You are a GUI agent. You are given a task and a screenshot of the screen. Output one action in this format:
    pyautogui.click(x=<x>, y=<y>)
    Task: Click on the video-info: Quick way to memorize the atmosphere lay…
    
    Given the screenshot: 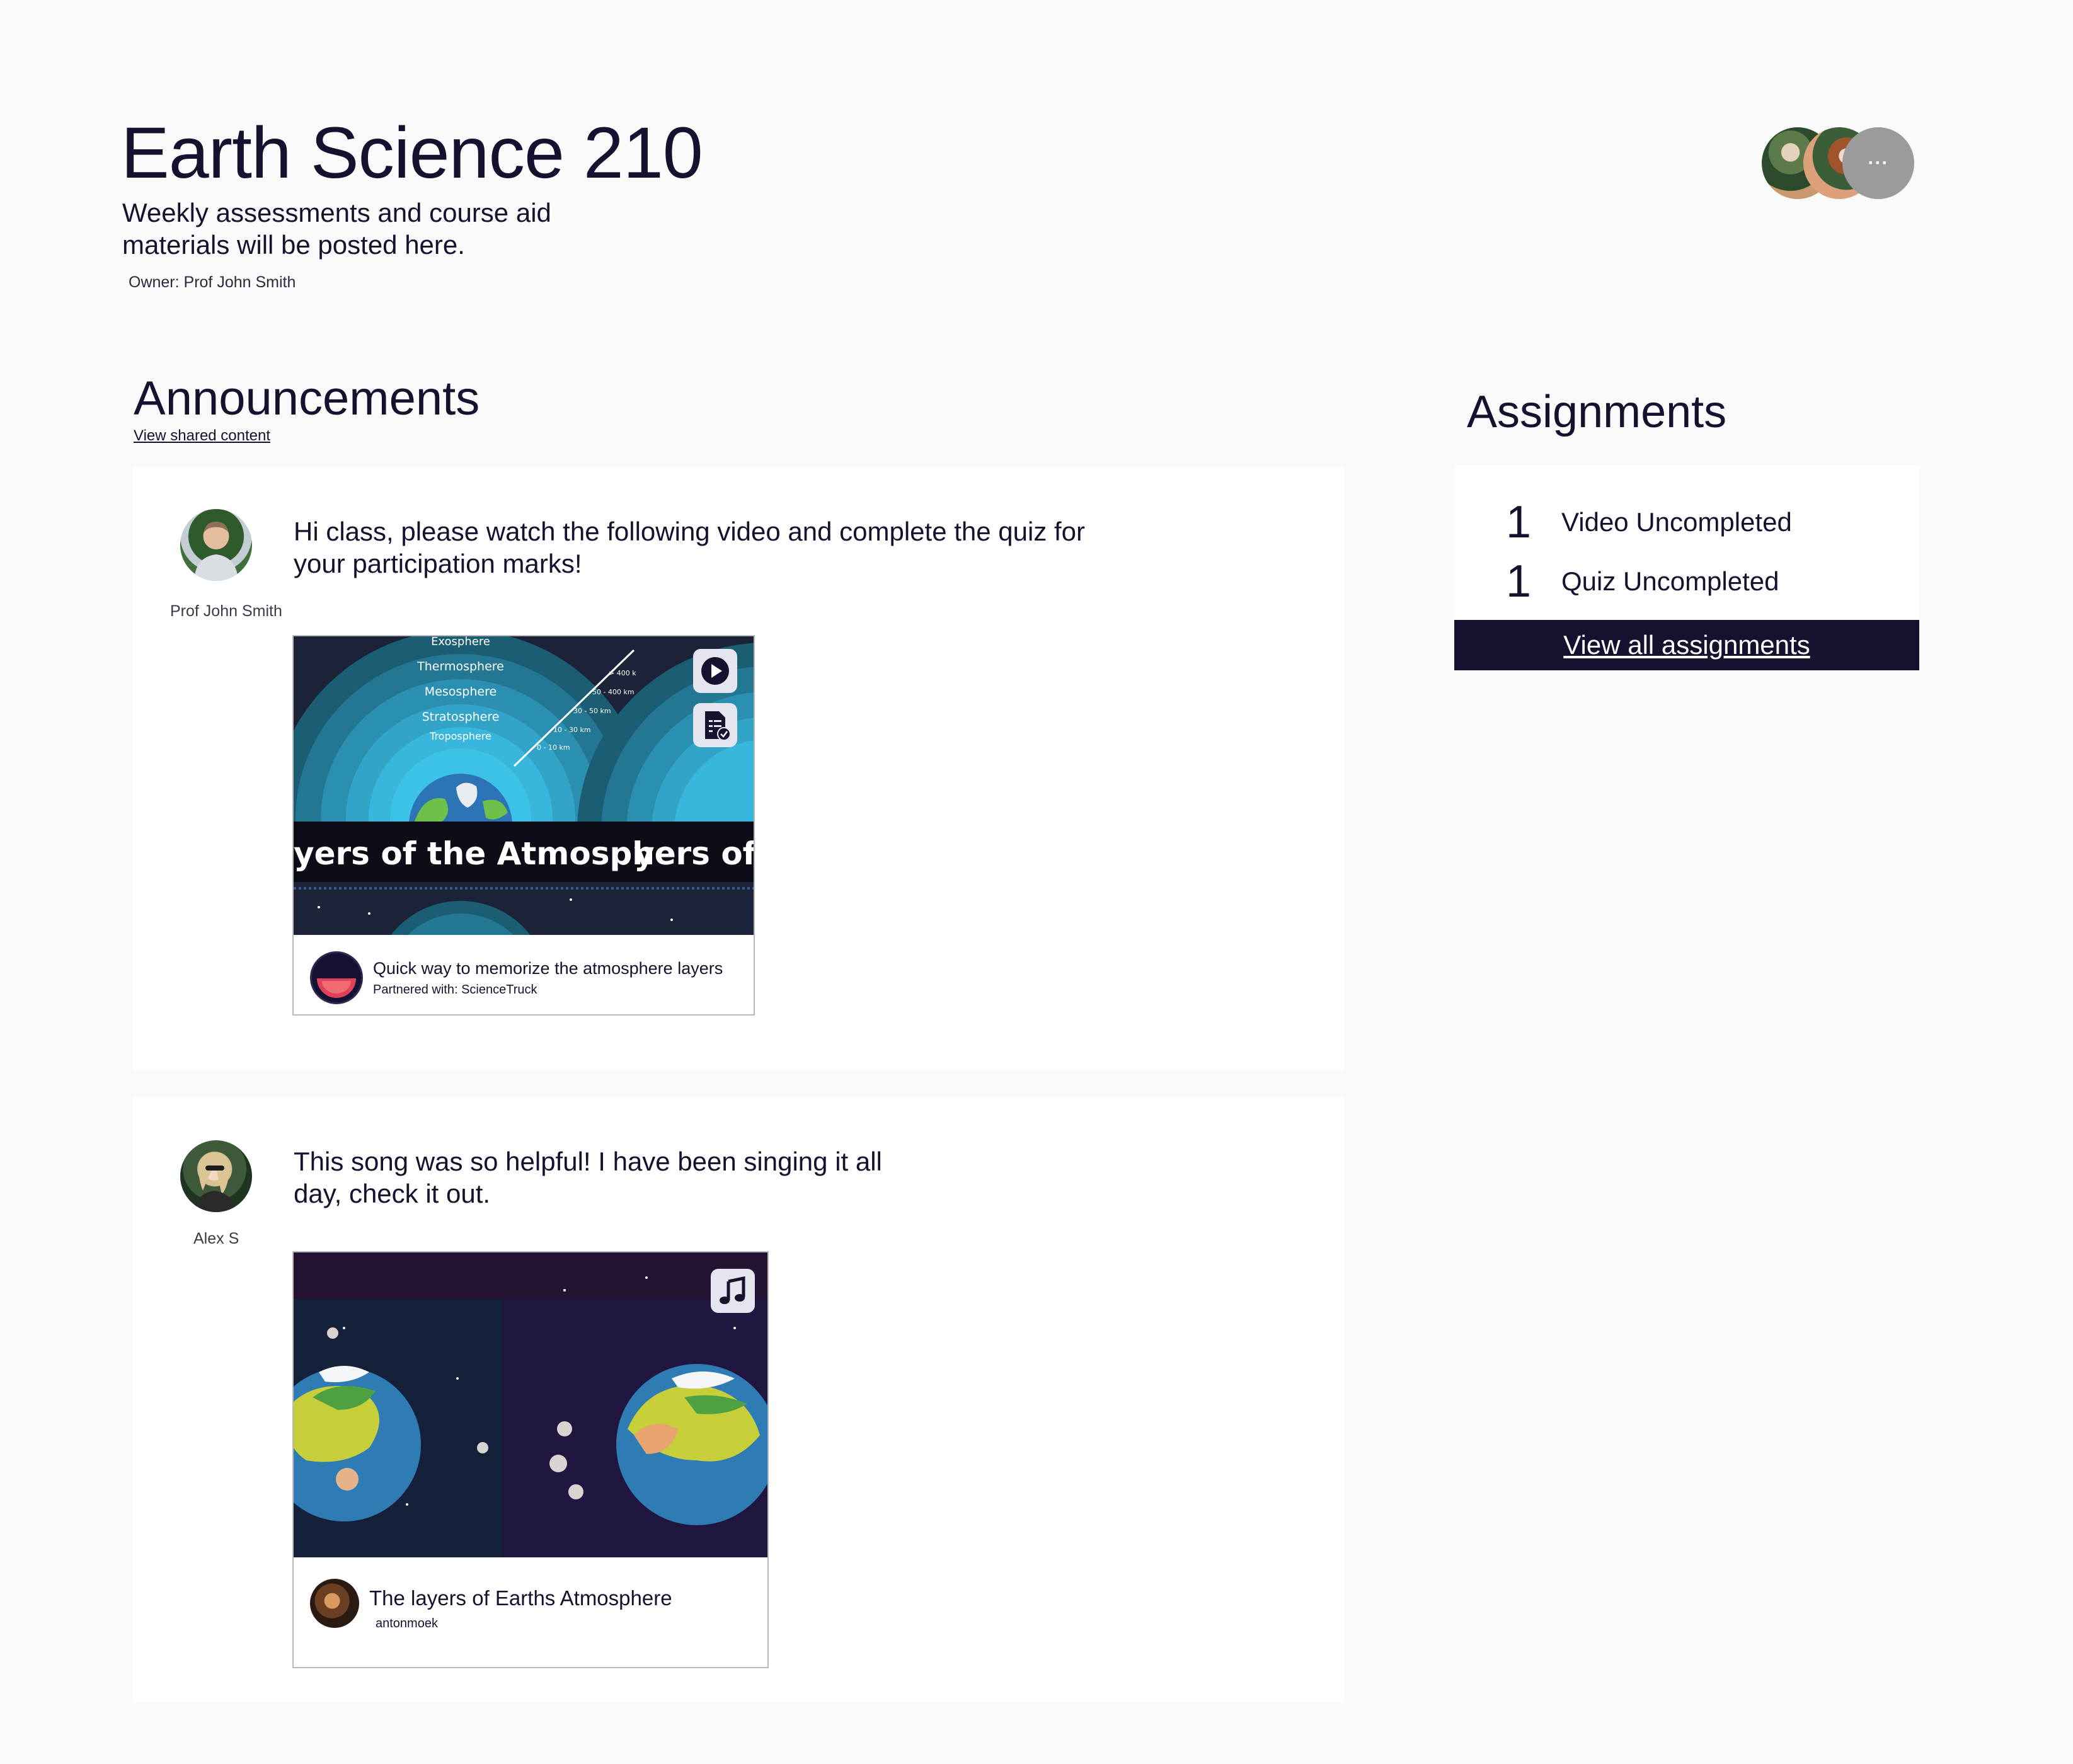 What is the action you would take?
    pyautogui.click(x=524, y=975)
    